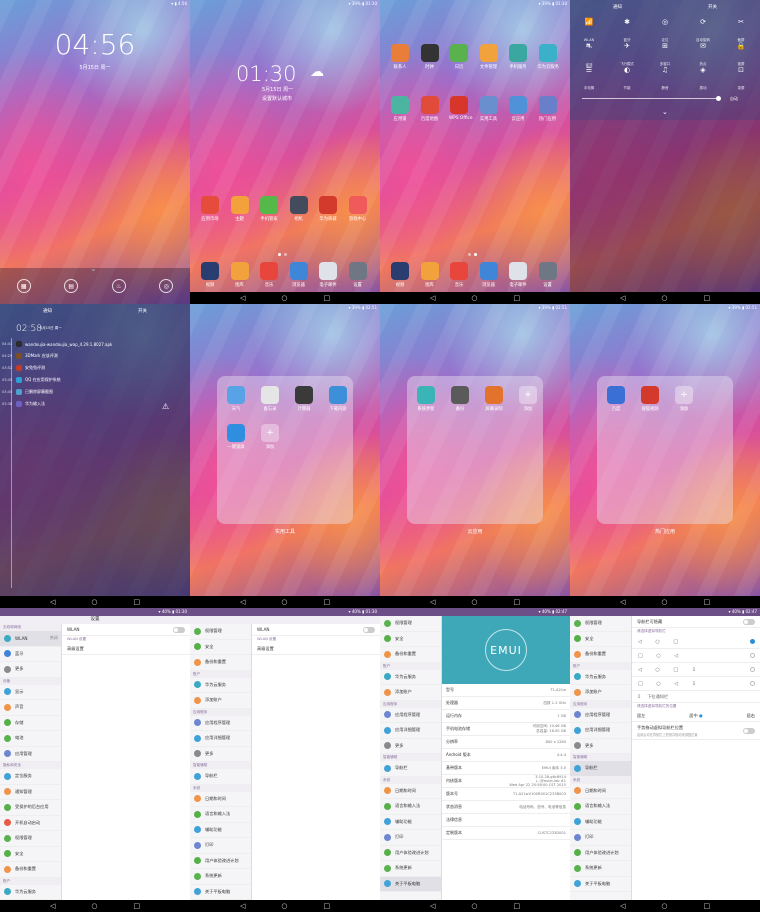  What do you see at coordinates (703, 31) in the screenshot?
I see `quick-toggle: ⟳ 自动旋转` at bounding box center [703, 31].